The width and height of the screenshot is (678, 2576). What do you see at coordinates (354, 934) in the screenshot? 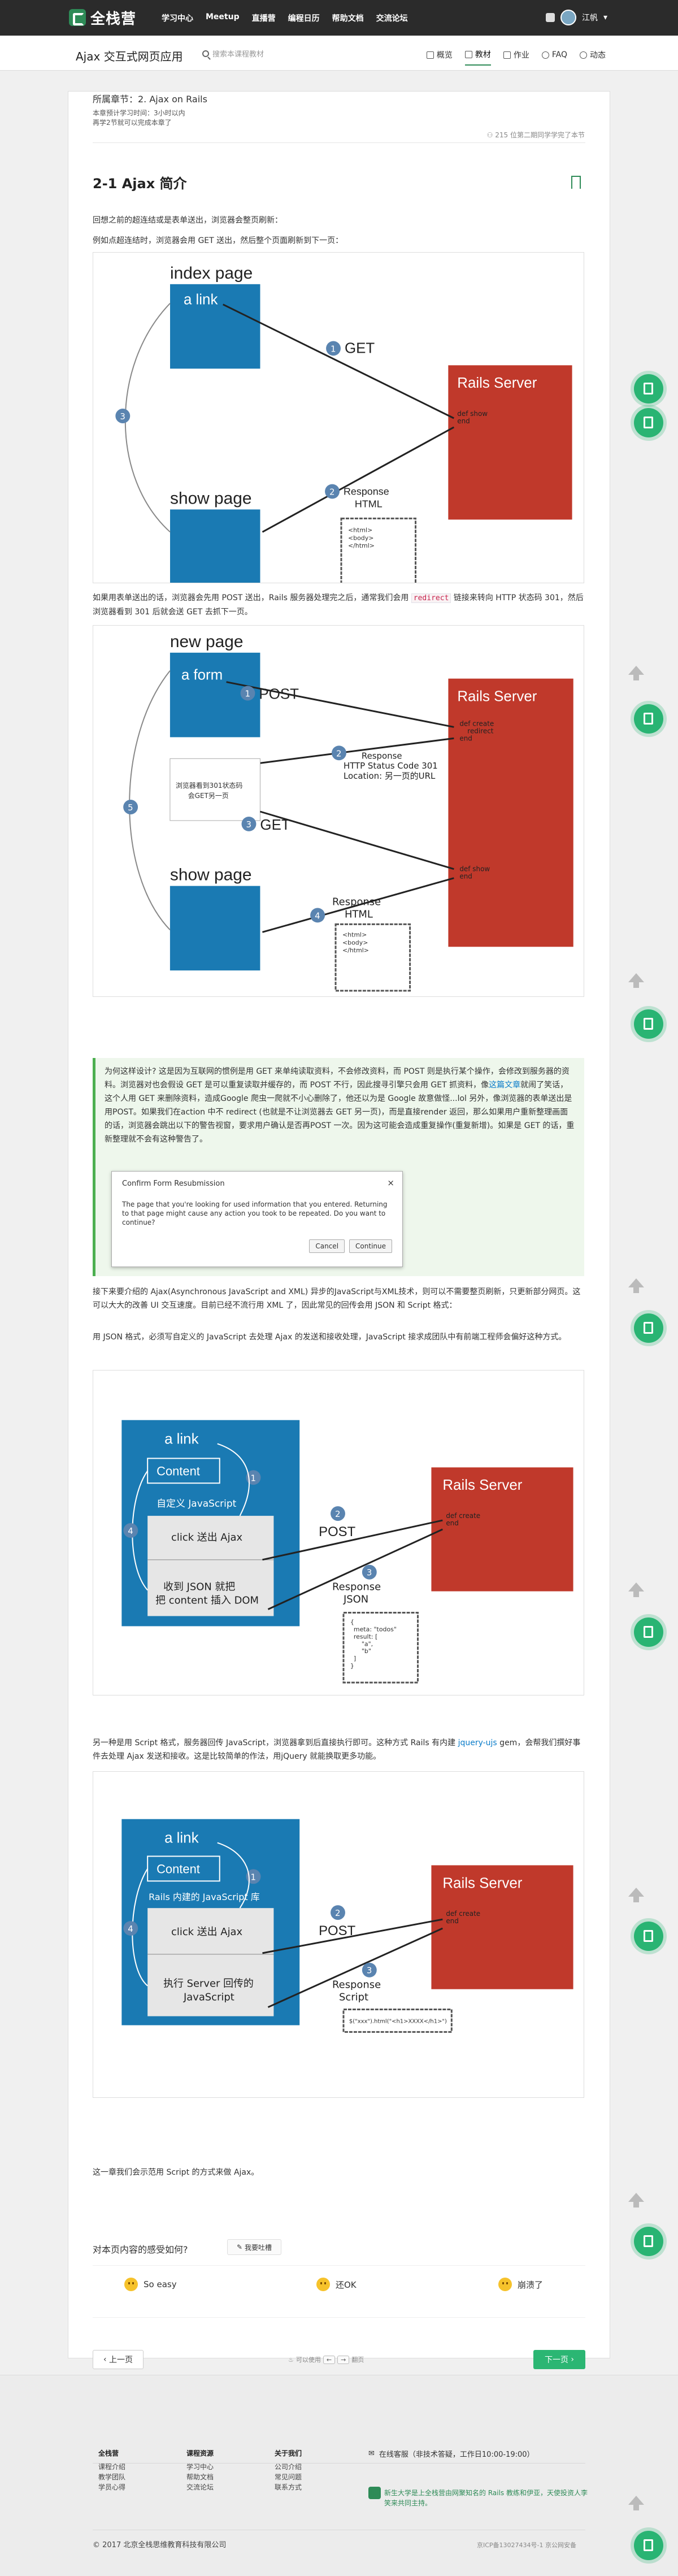
I see `fig2-html-line: <html>` at bounding box center [354, 934].